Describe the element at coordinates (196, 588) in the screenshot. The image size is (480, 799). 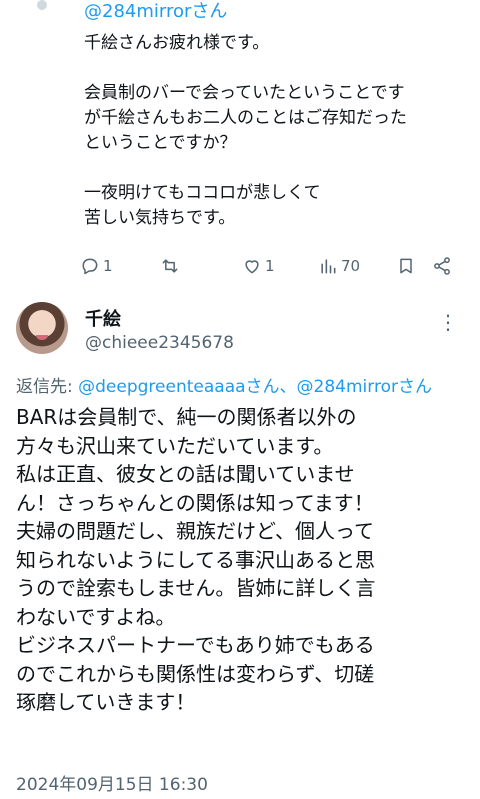
I see `body-line: うので詮索もしません。皆姉に詳しく言` at that location.